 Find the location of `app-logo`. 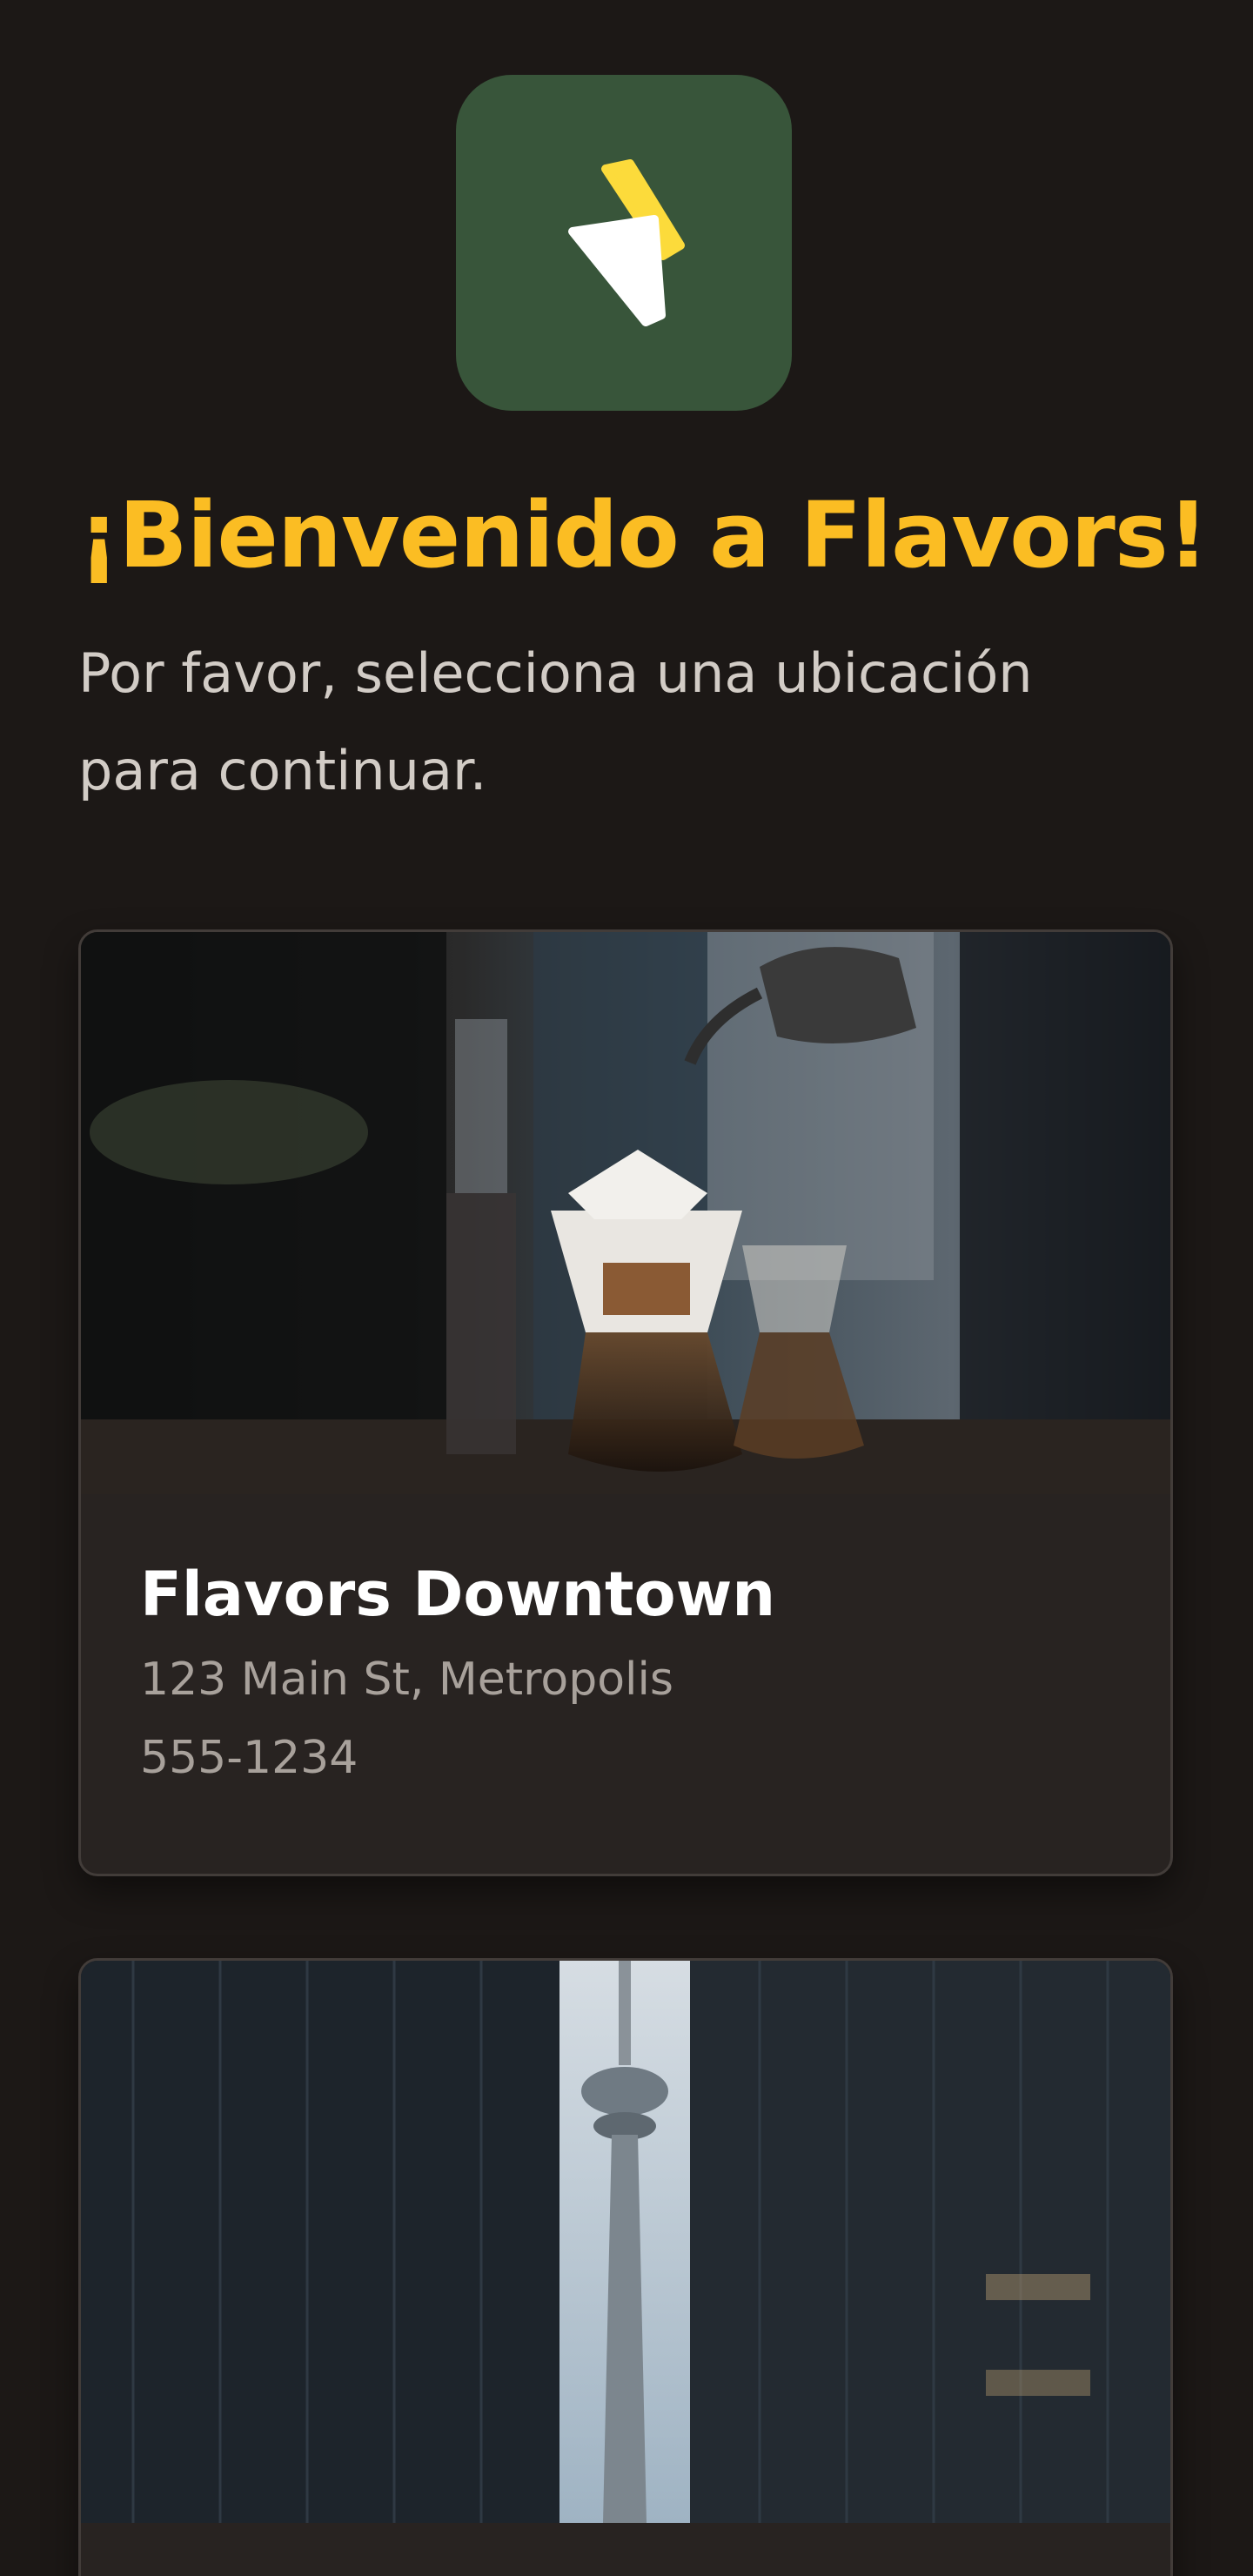

app-logo is located at coordinates (624, 243).